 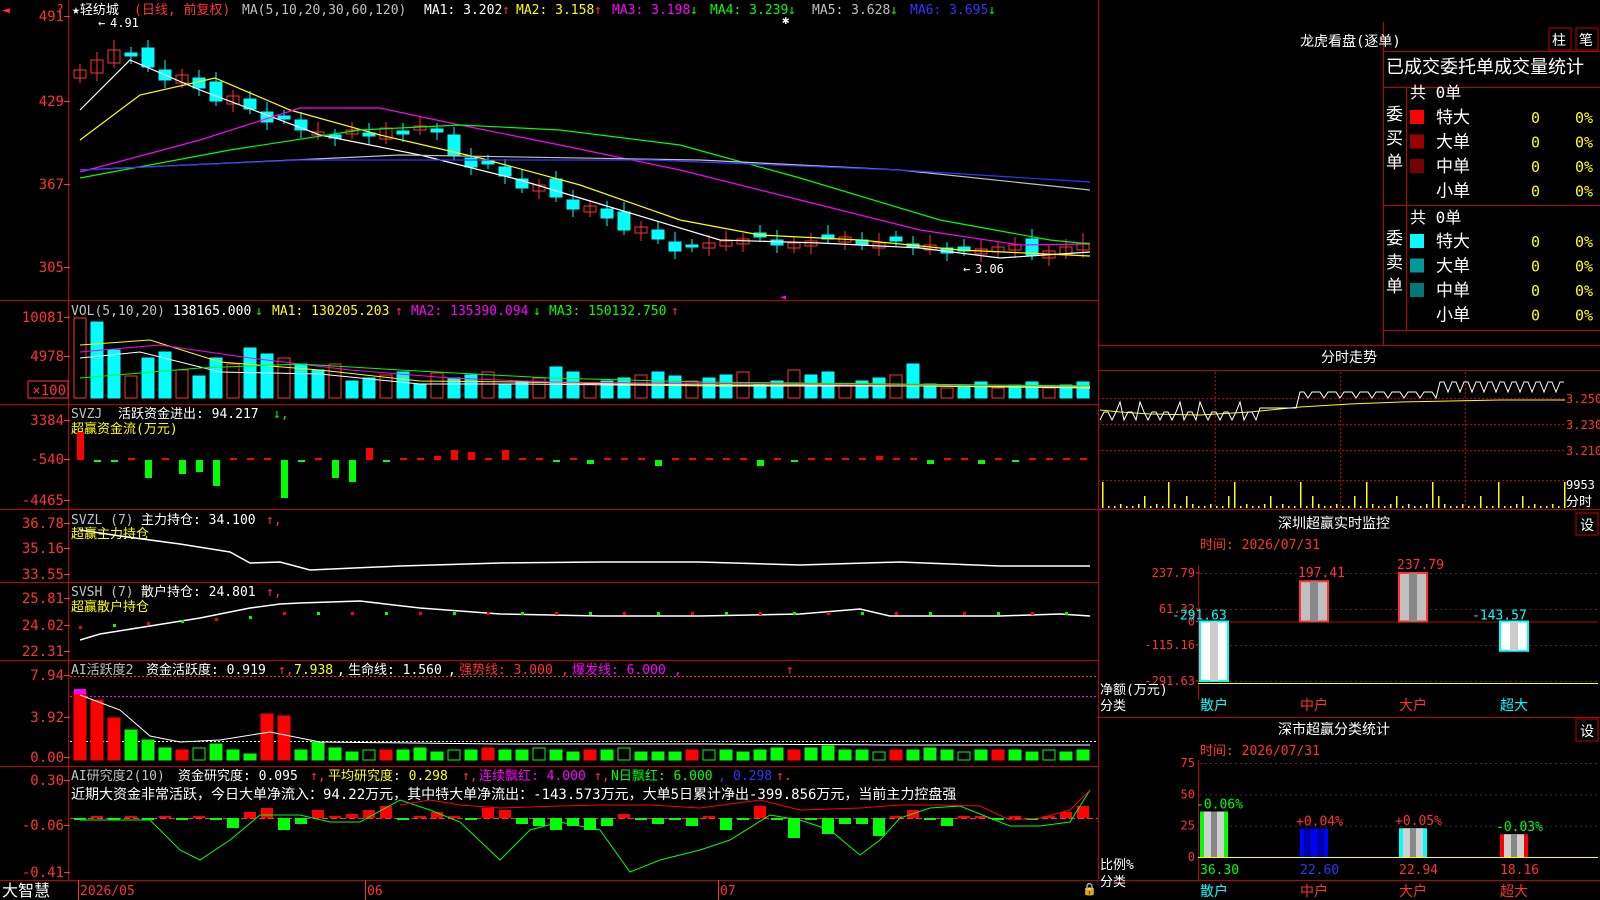 I want to click on buy-rows-pct-3: 0%, so click(x=1584, y=192).